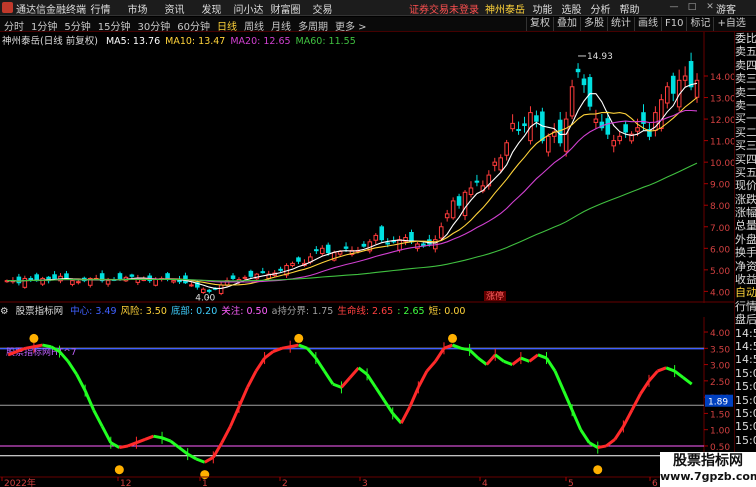 The width and height of the screenshot is (756, 487). What do you see at coordinates (77, 25) in the screenshot?
I see `period-tab: 5分钟` at bounding box center [77, 25].